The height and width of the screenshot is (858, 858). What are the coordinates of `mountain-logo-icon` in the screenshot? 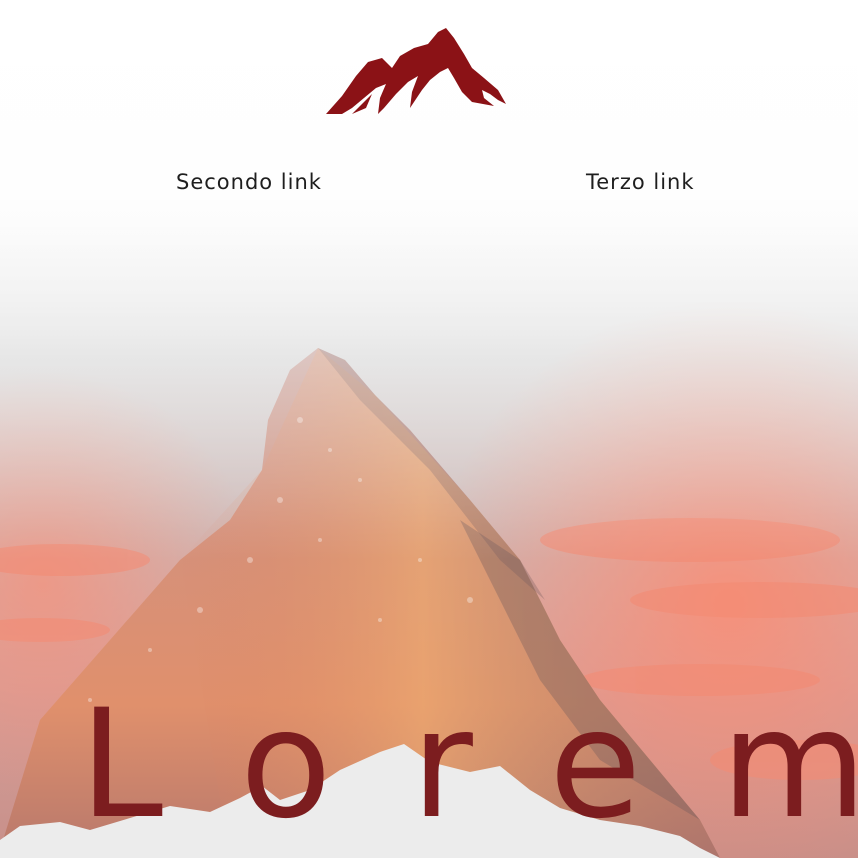 It's located at (415, 74).